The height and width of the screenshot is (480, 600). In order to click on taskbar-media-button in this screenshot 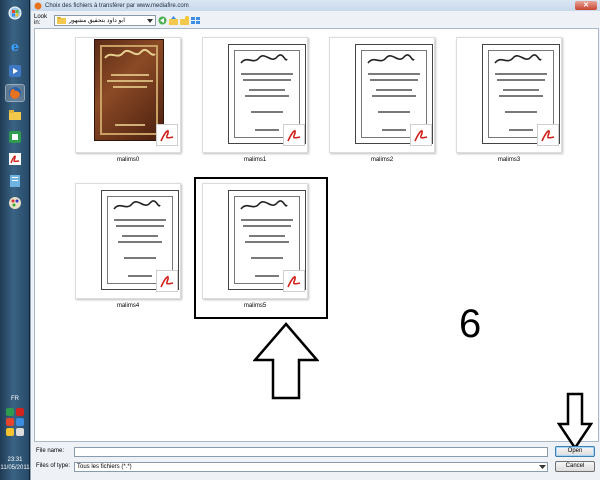, I will do `click(15, 71)`.